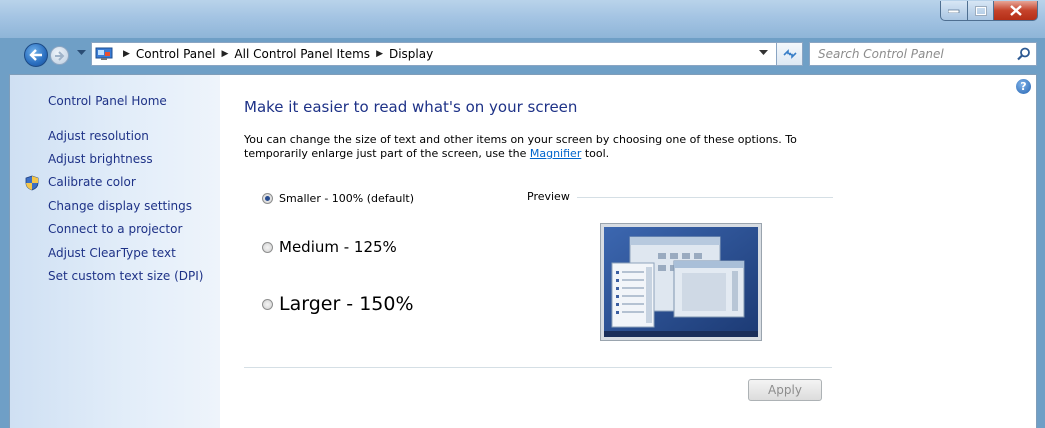 Image resolution: width=1045 pixels, height=428 pixels. What do you see at coordinates (267, 304) in the screenshot?
I see `radio-larger` at bounding box center [267, 304].